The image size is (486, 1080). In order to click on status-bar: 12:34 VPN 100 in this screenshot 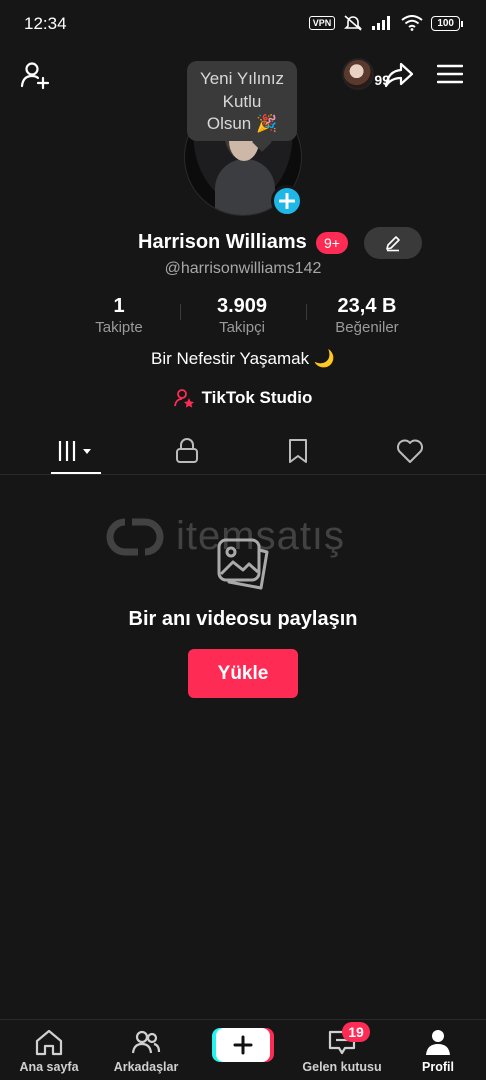, I will do `click(243, 24)`.